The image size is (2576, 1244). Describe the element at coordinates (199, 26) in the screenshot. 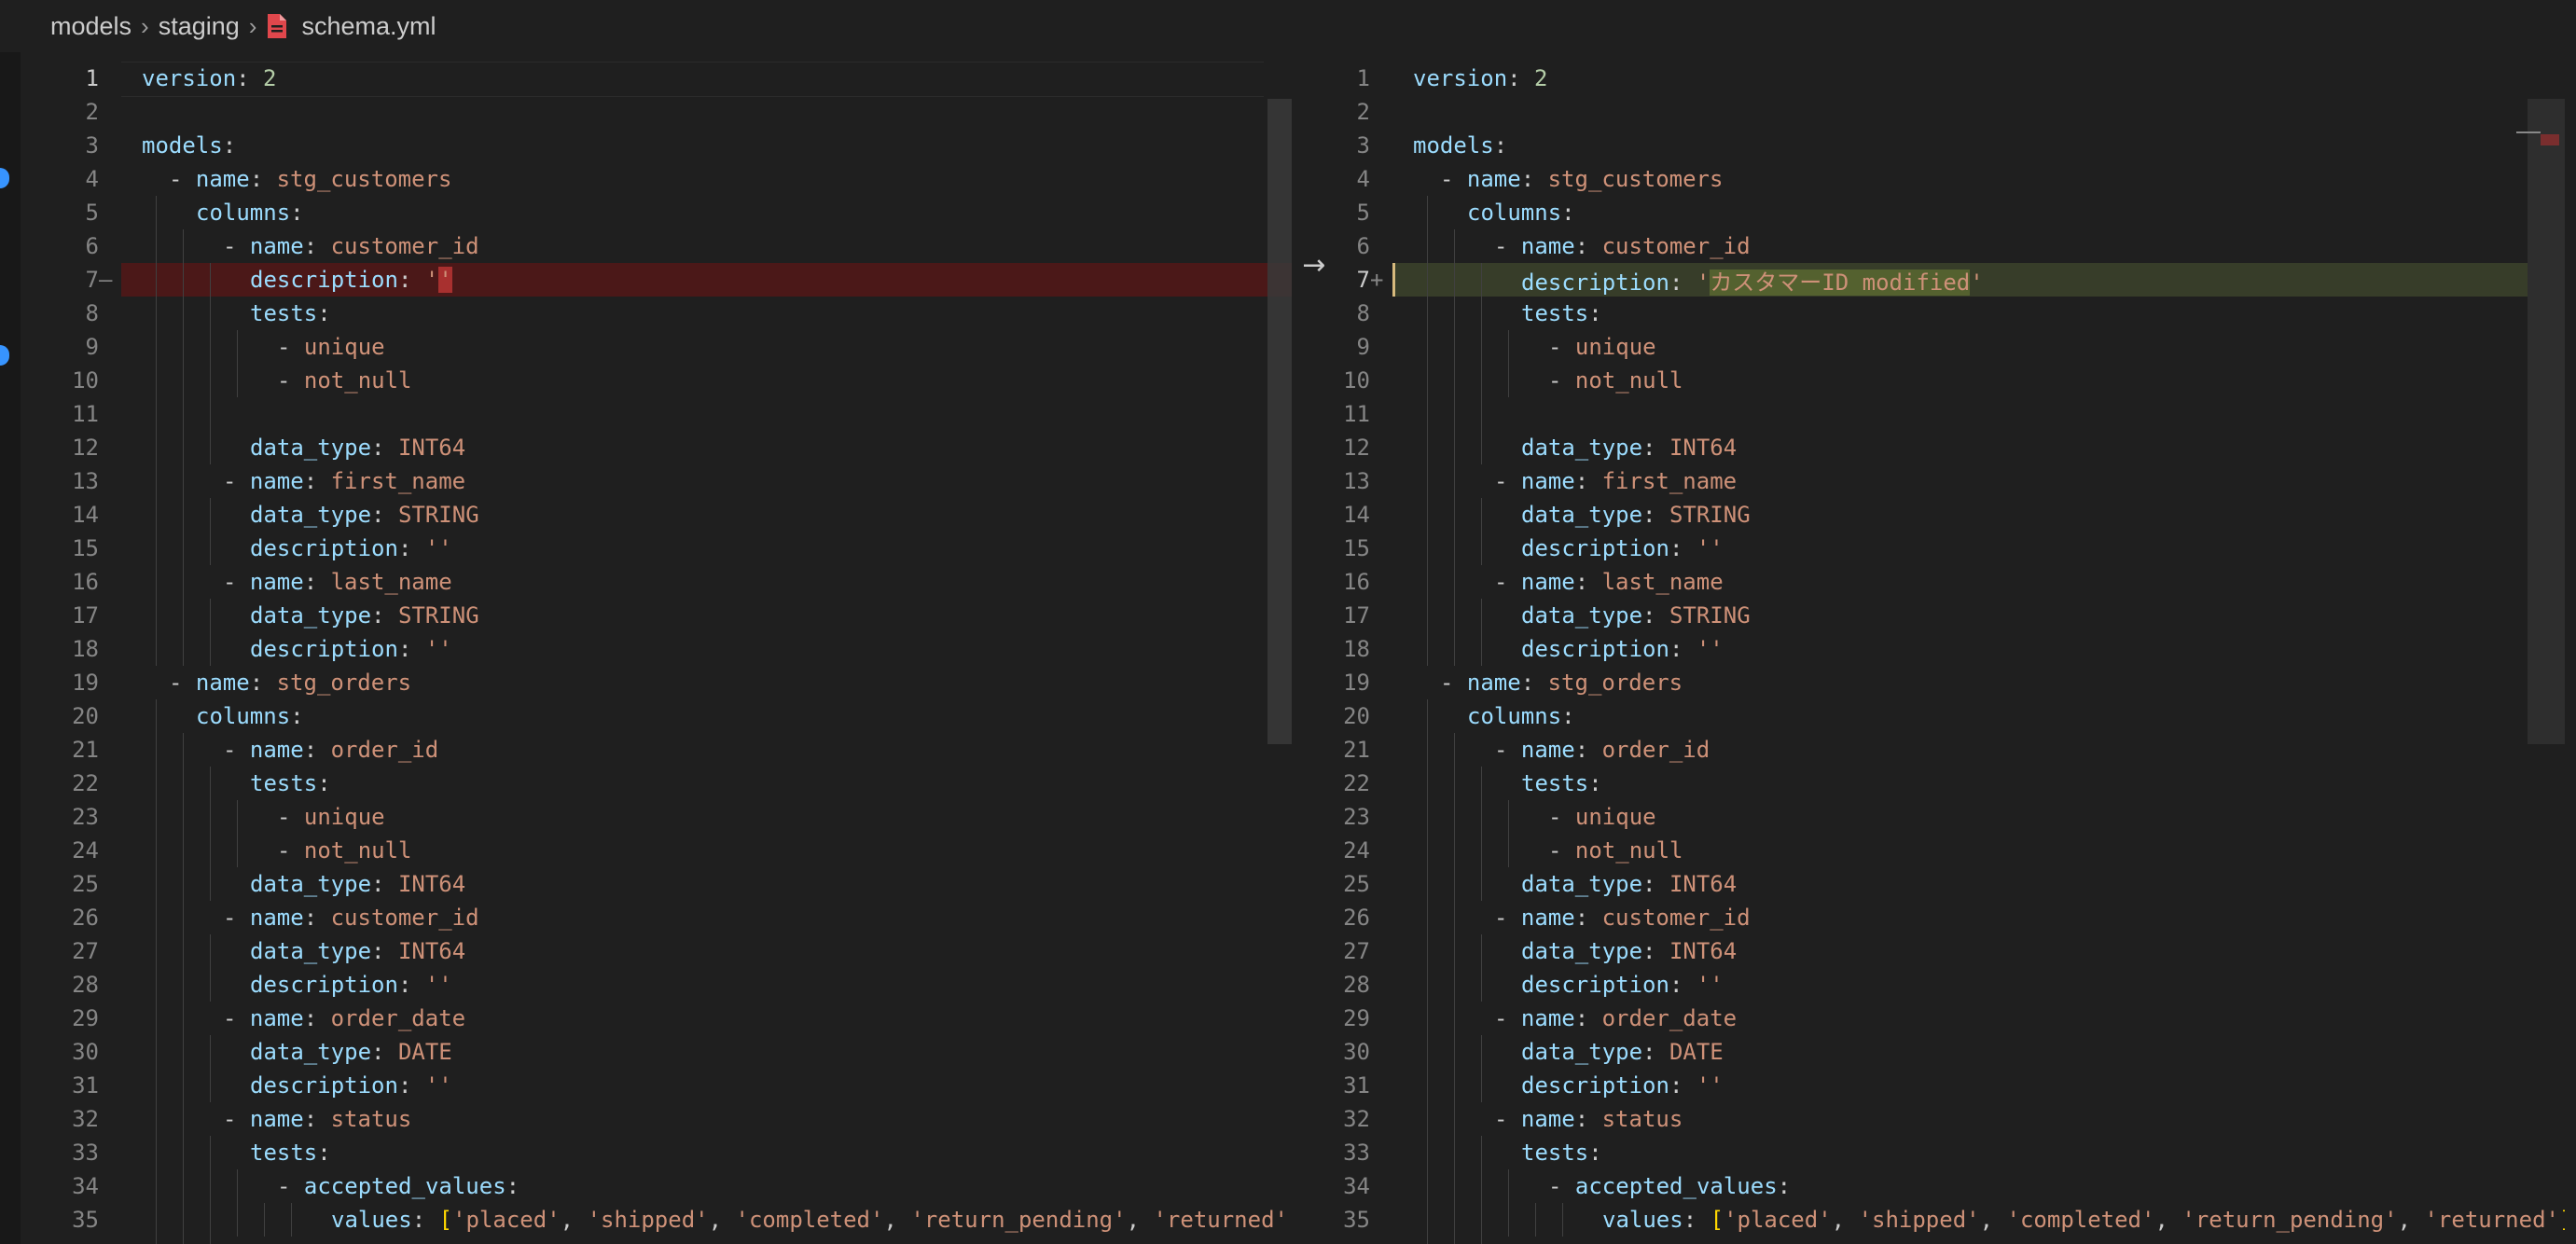

I see `breadcrumb-item-staging: staging` at that location.